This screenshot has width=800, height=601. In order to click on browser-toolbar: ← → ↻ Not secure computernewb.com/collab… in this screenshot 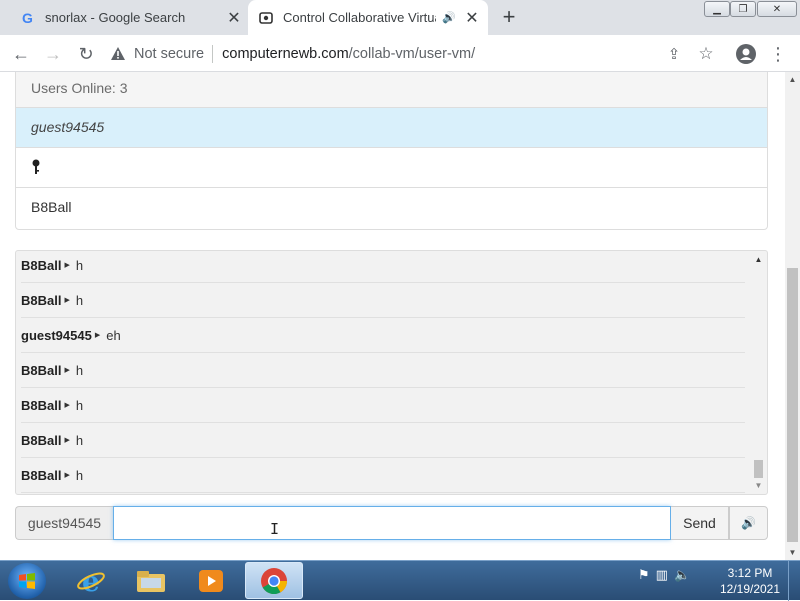, I will do `click(400, 53)`.